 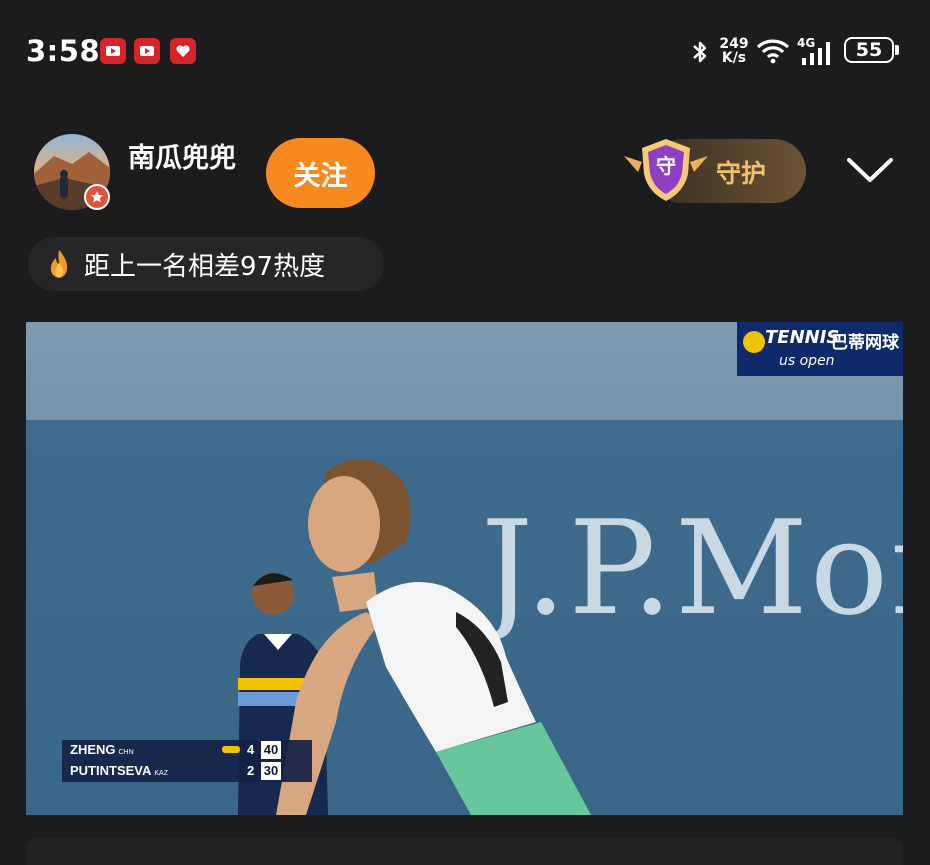 What do you see at coordinates (97, 197) in the screenshot?
I see `user-level-badge-icon` at bounding box center [97, 197].